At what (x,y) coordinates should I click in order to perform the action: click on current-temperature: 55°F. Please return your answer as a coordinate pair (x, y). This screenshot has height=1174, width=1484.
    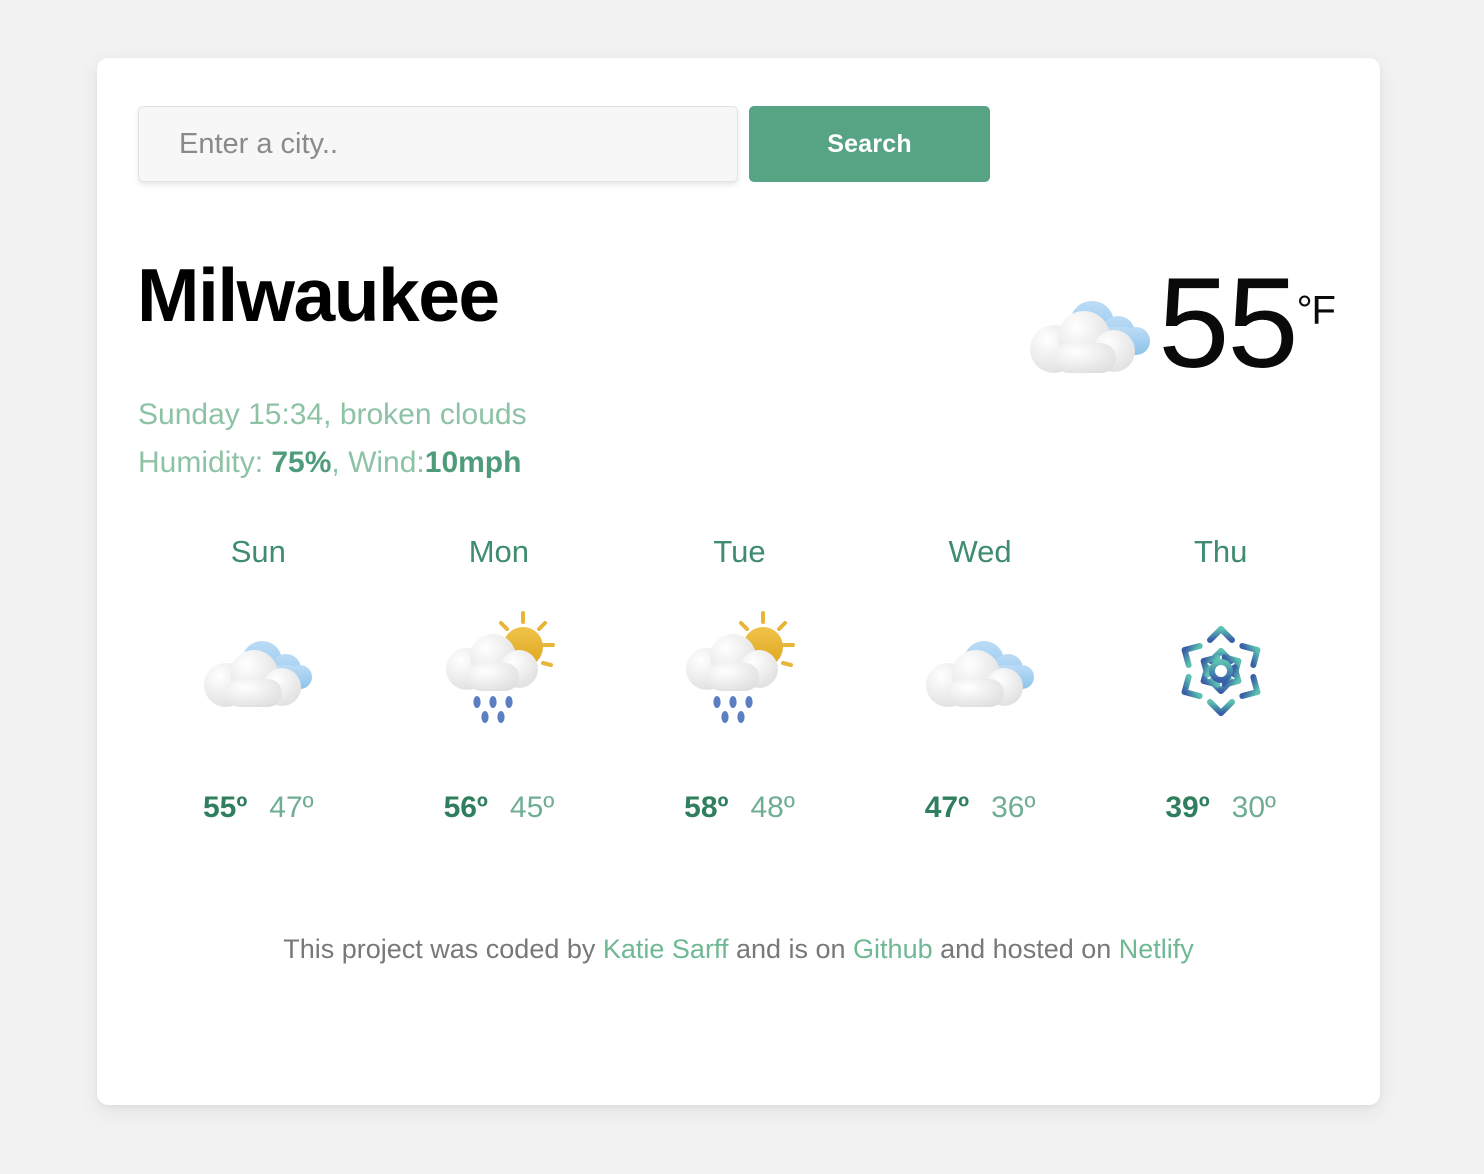
    Looking at the image, I should click on (1247, 324).